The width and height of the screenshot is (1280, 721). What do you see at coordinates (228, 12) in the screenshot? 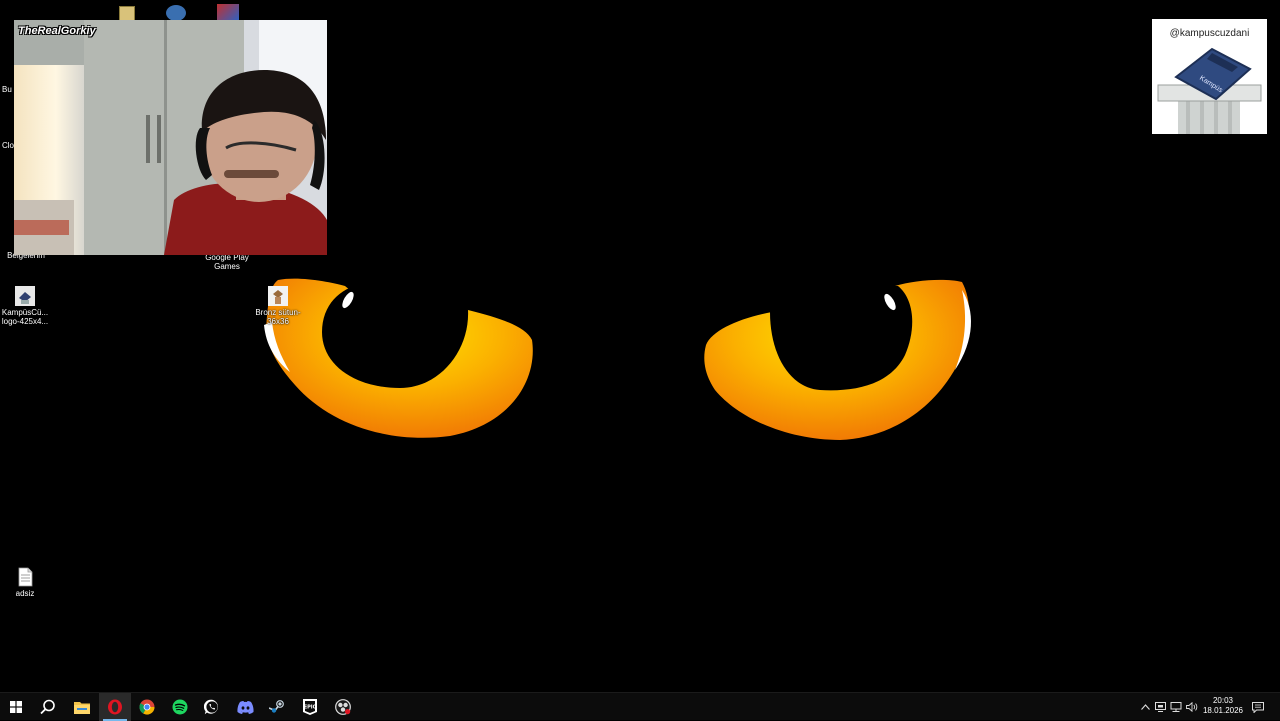
I see `game-shortcut-icon` at bounding box center [228, 12].